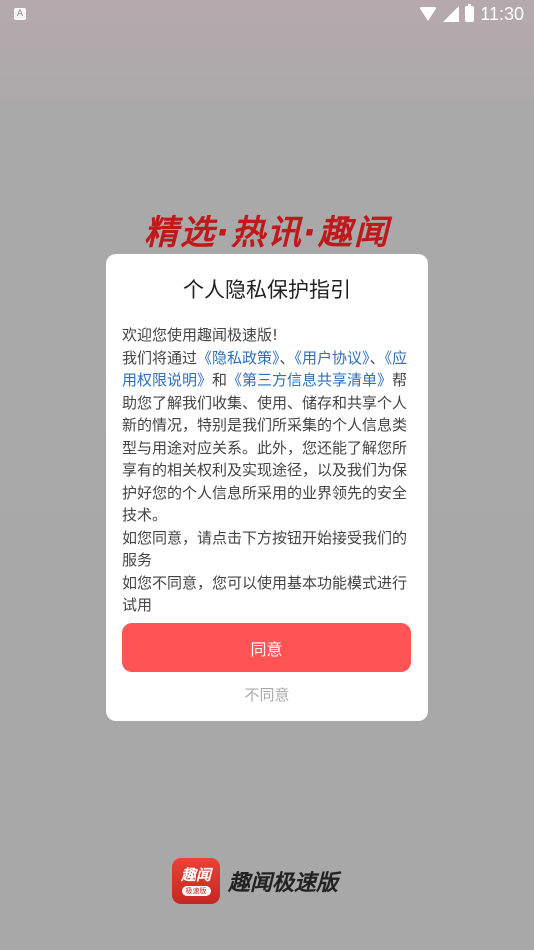 The width and height of the screenshot is (534, 950). What do you see at coordinates (428, 14) in the screenshot?
I see `wifi-icon` at bounding box center [428, 14].